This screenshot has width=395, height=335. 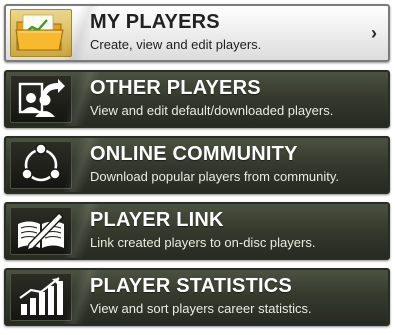 What do you see at coordinates (155, 22) in the screenshot?
I see `menu-item-title: MY PLAYERS` at bounding box center [155, 22].